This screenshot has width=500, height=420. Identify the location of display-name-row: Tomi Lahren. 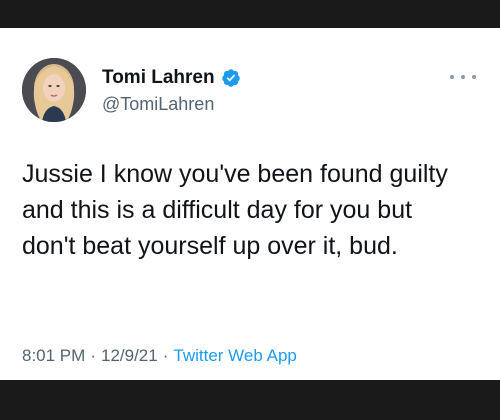
(171, 78).